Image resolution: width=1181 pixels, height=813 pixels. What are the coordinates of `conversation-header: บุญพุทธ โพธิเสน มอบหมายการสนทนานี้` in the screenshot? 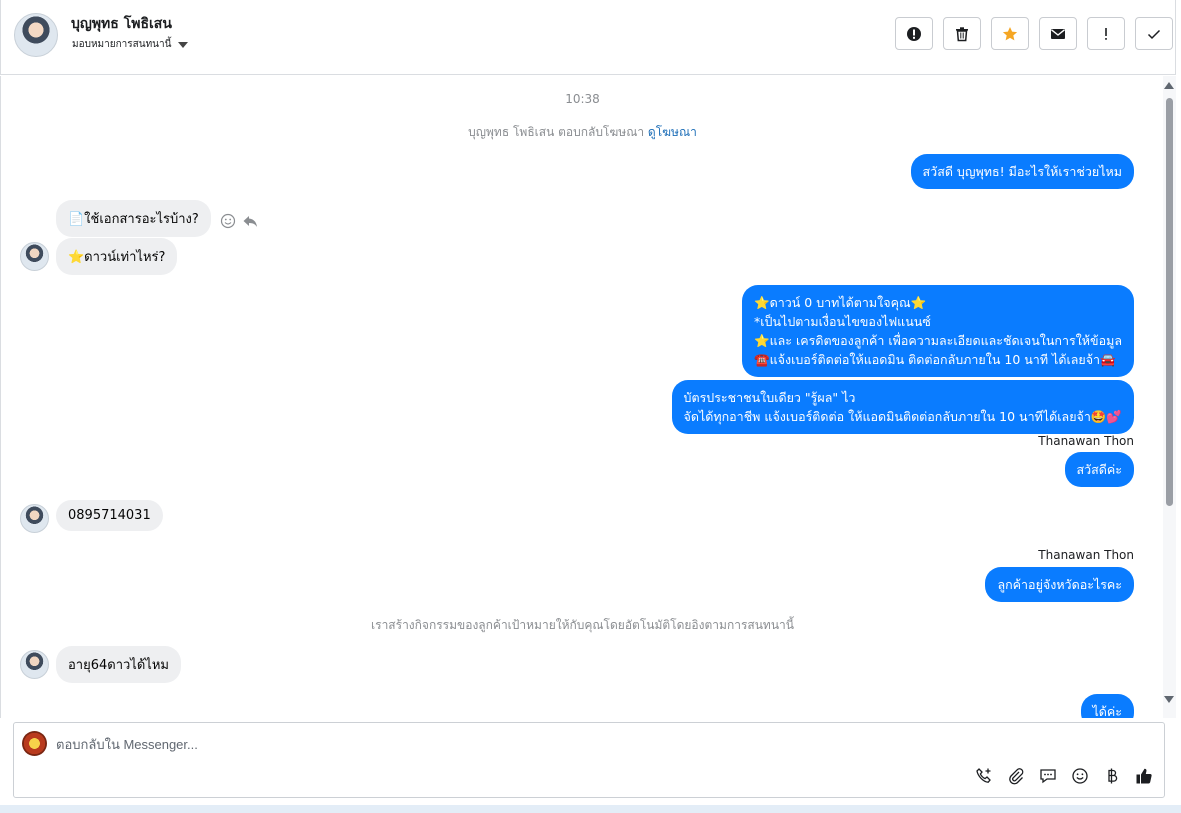 It's located at (588, 37).